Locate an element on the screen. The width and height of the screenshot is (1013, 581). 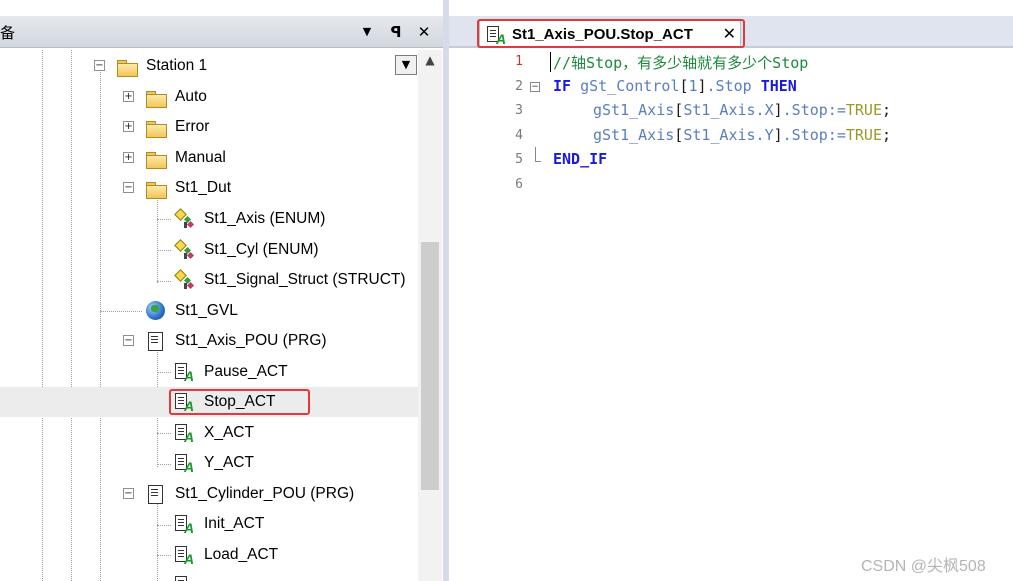
tree-item-label: St1_Axis_POU (PRG) is located at coordinates (251, 340).